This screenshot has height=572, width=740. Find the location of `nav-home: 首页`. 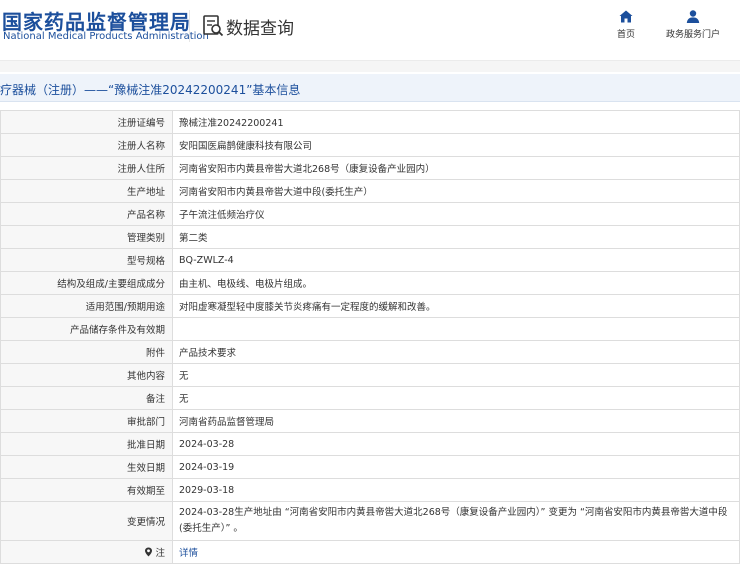

nav-home: 首页 is located at coordinates (626, 25).